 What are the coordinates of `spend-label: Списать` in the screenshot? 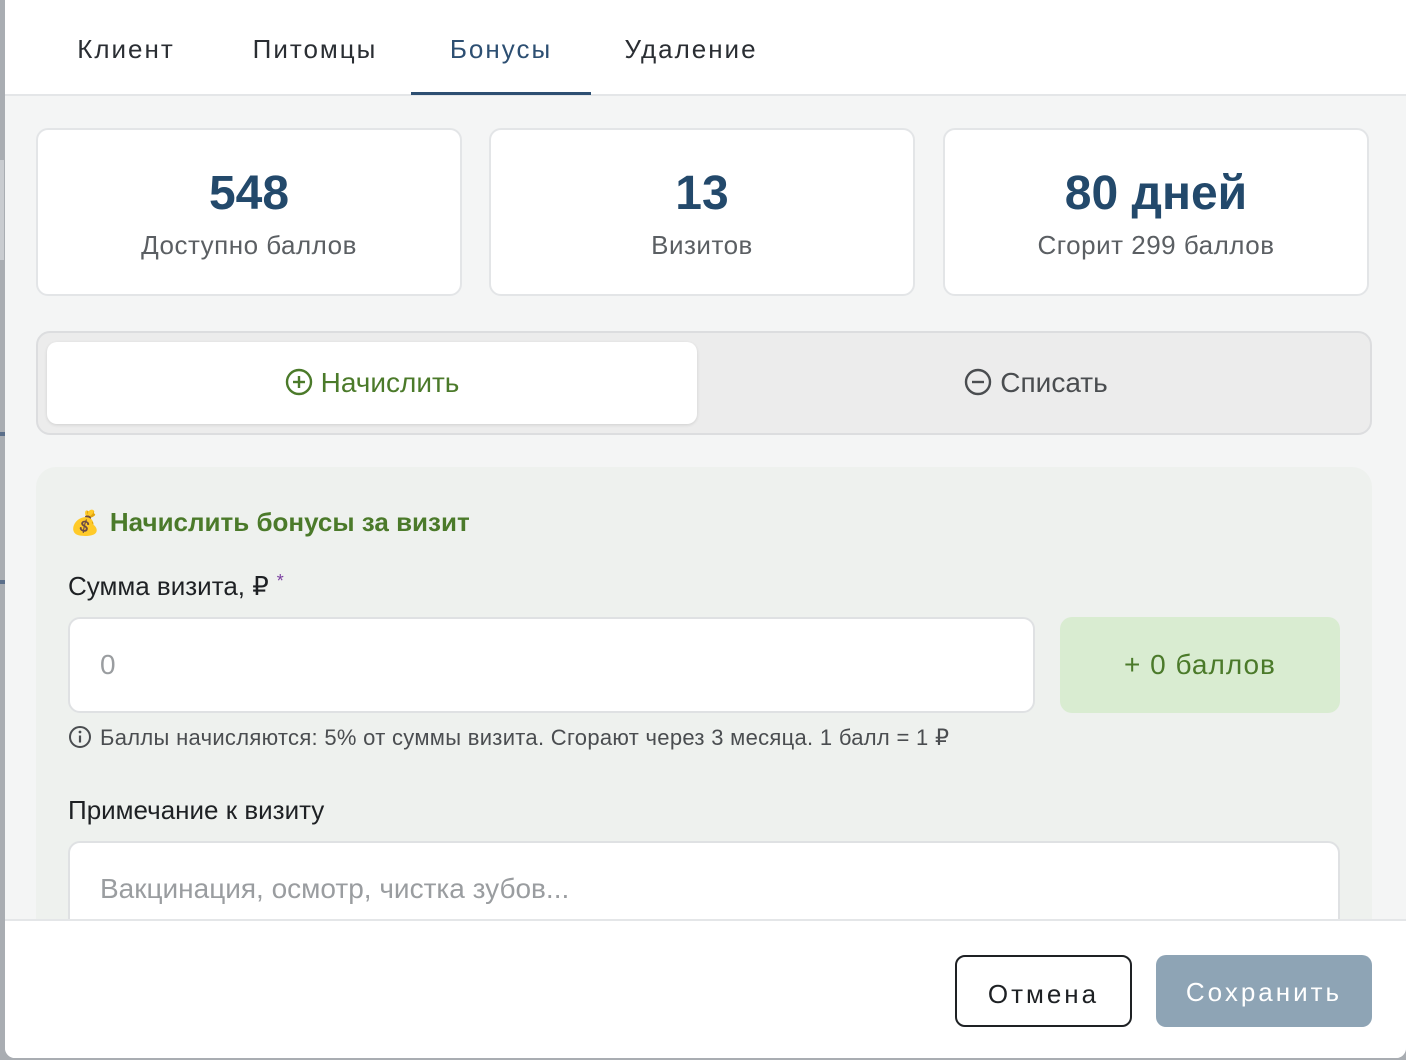 It's located at (1054, 382).